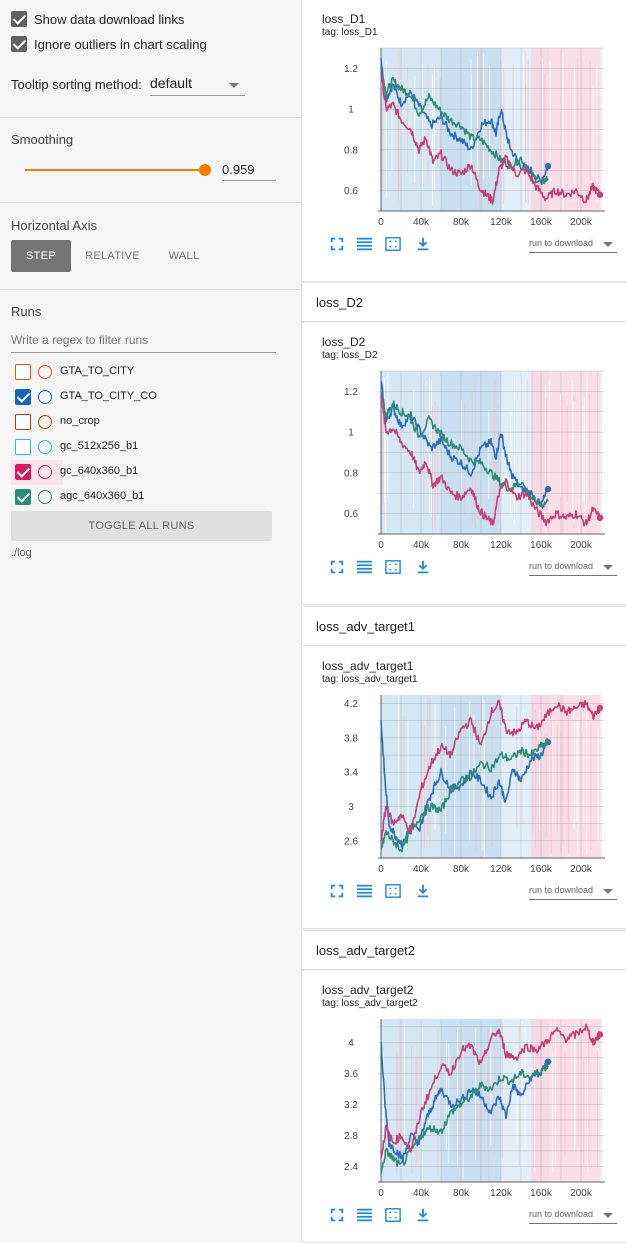  Describe the element at coordinates (351, 1074) in the screenshot. I see `y-tick-label: 3.6` at that location.